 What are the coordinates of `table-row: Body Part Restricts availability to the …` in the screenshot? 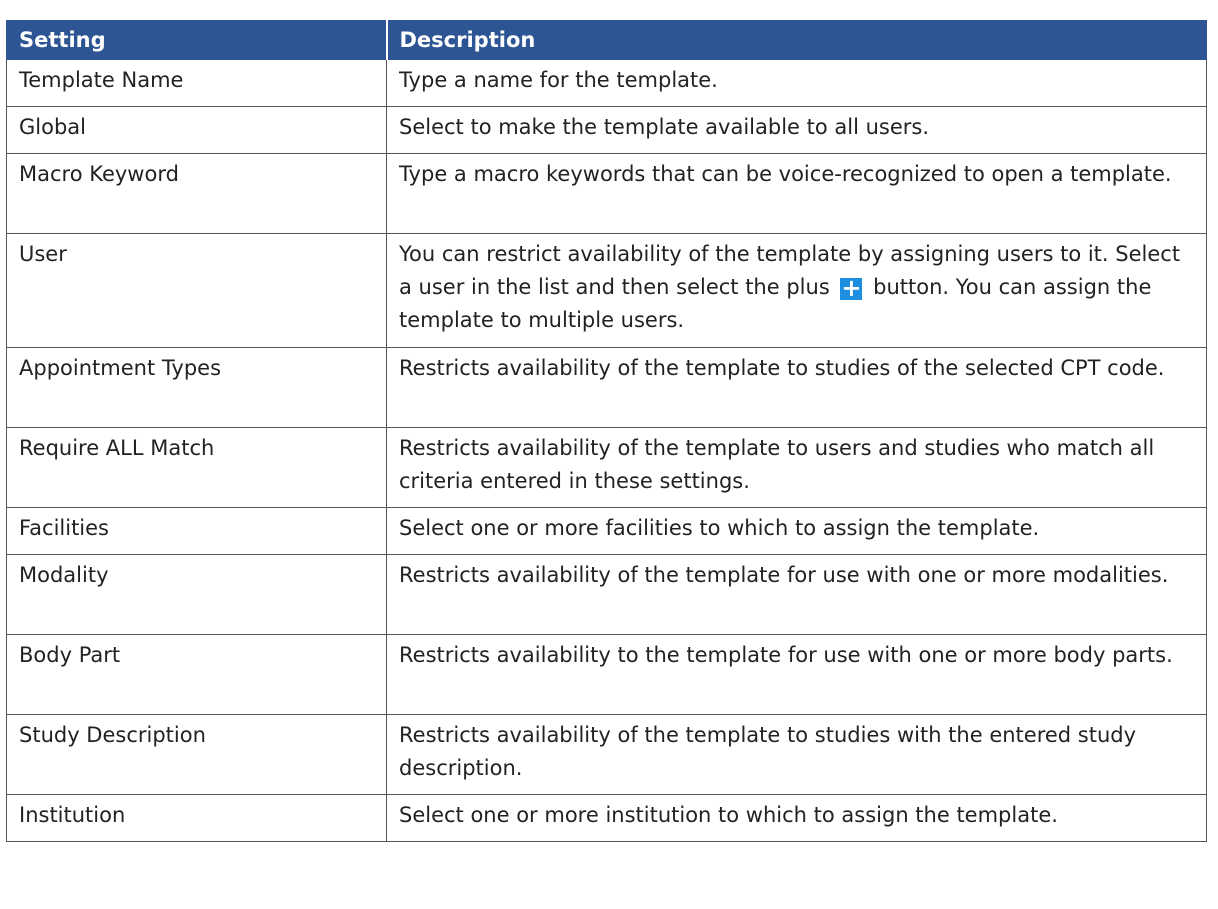 It's located at (606, 674).